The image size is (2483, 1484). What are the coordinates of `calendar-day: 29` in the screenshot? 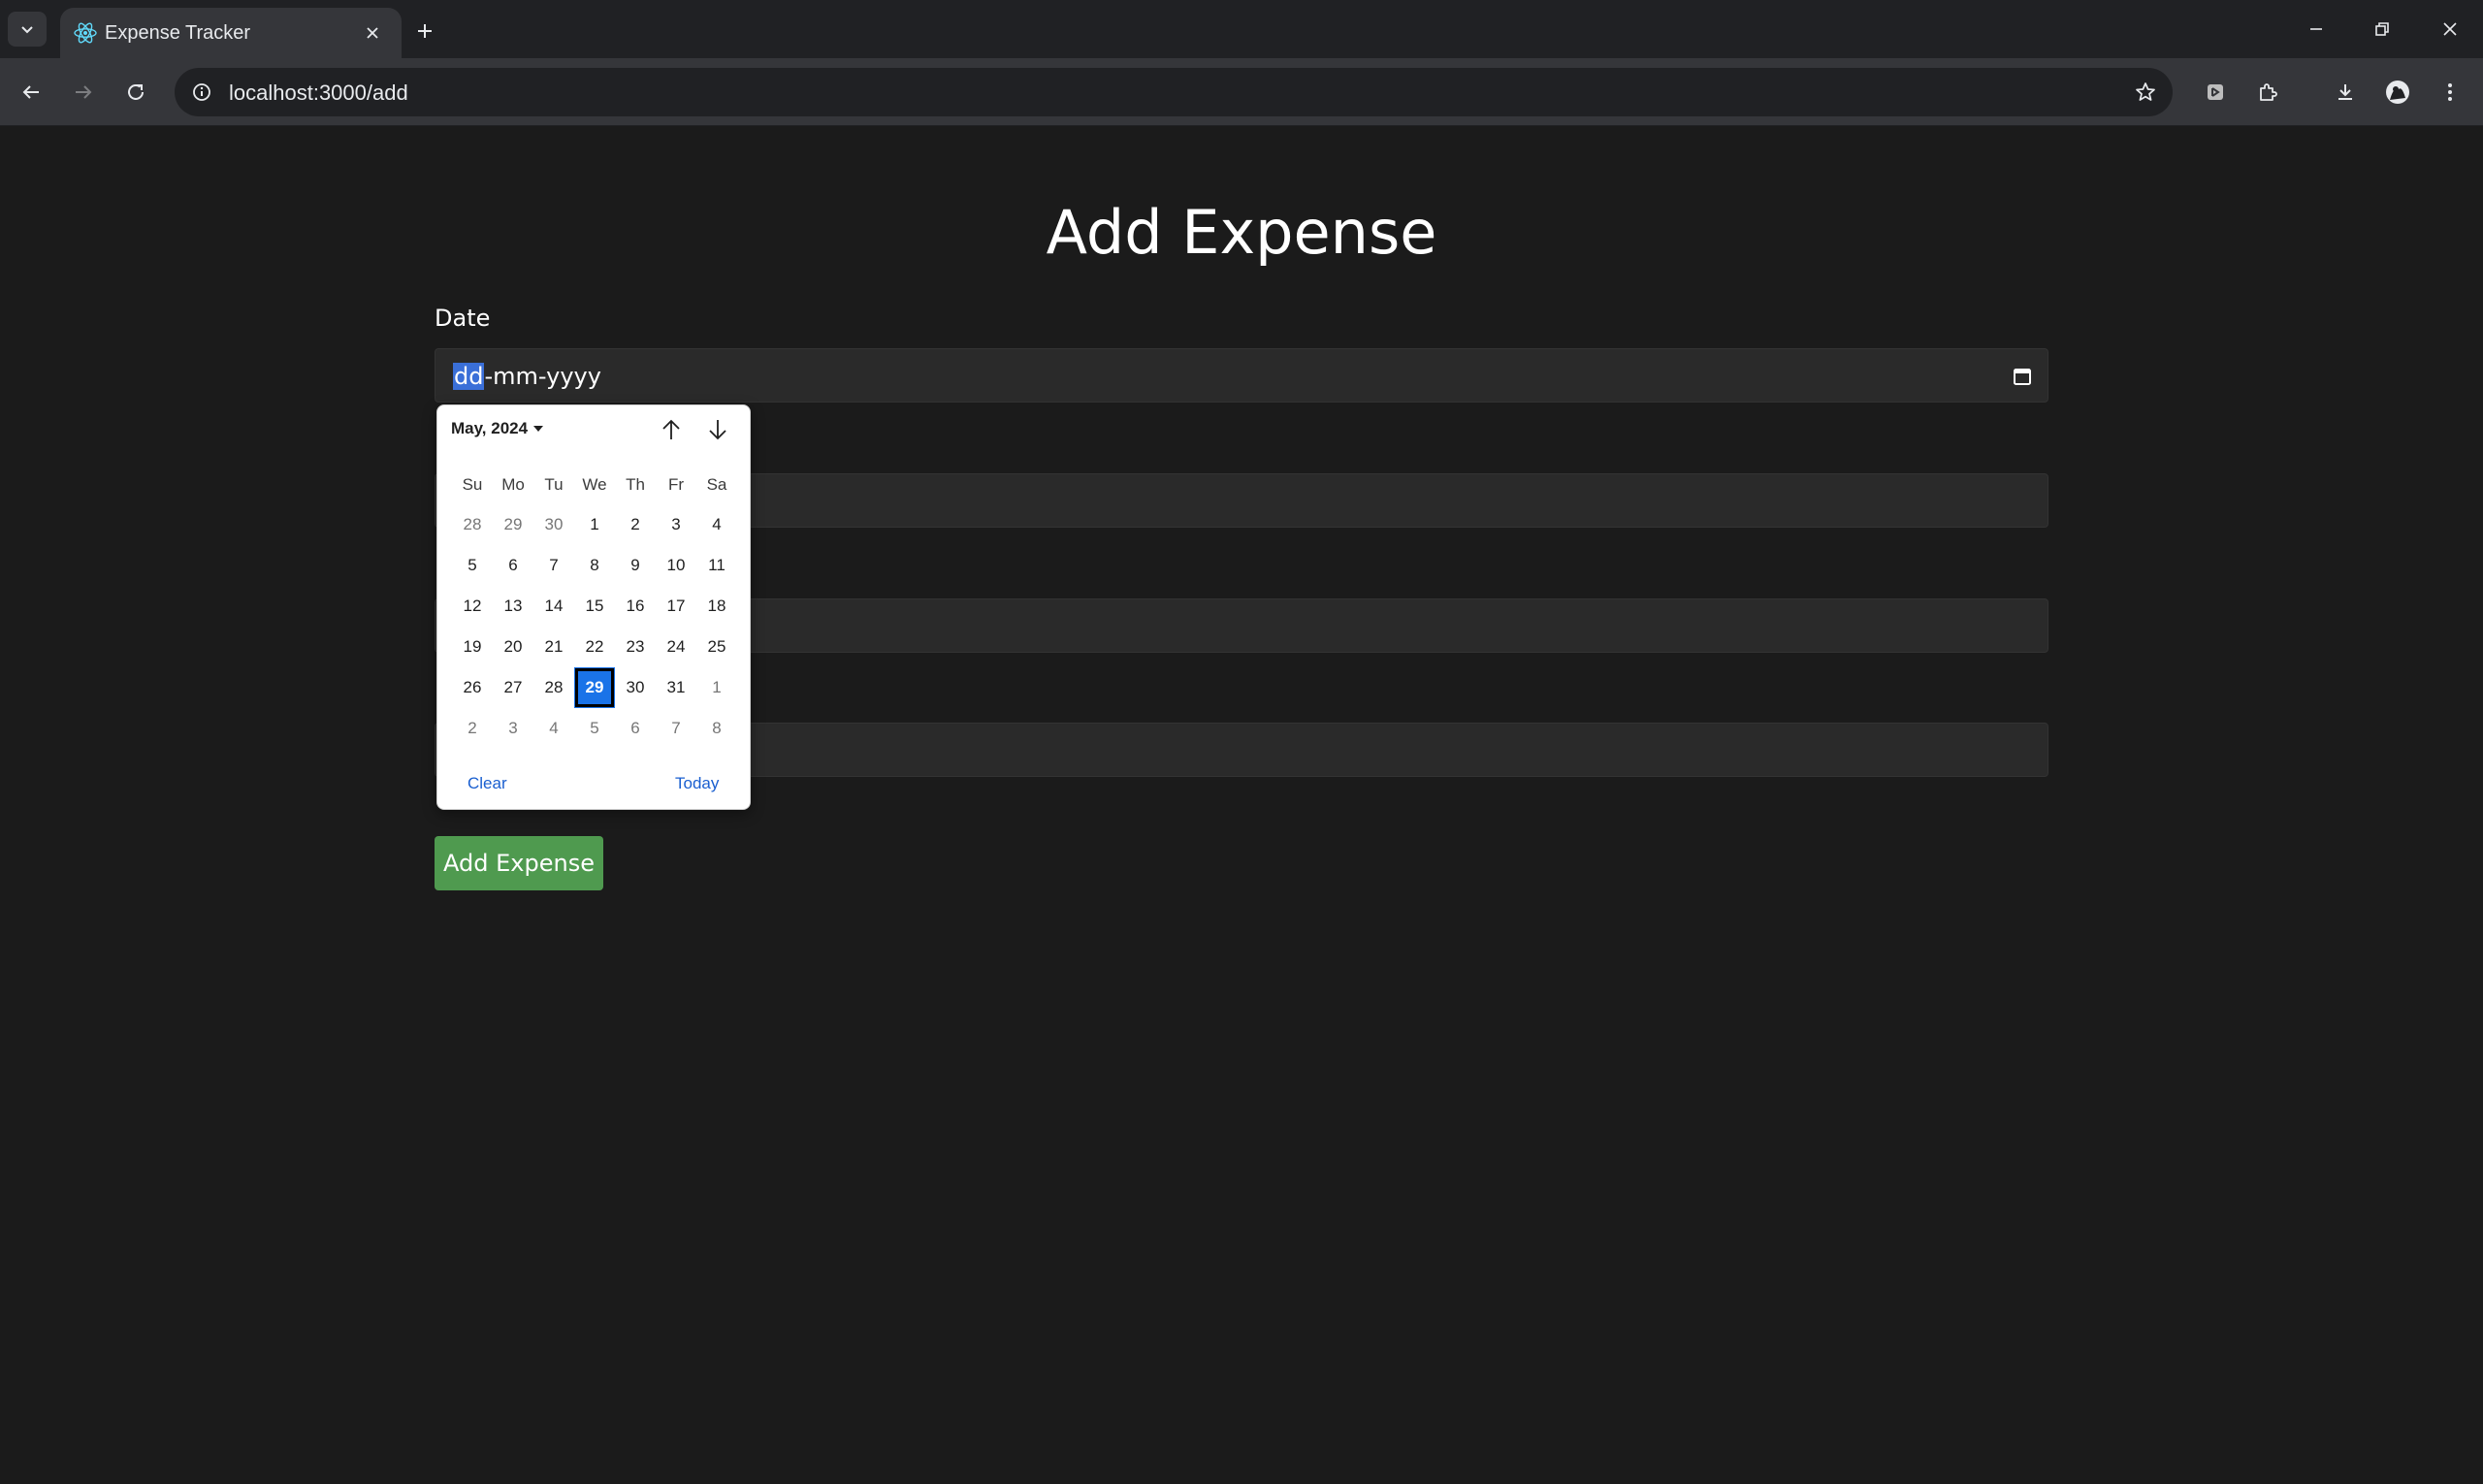 It's located at (513, 524).